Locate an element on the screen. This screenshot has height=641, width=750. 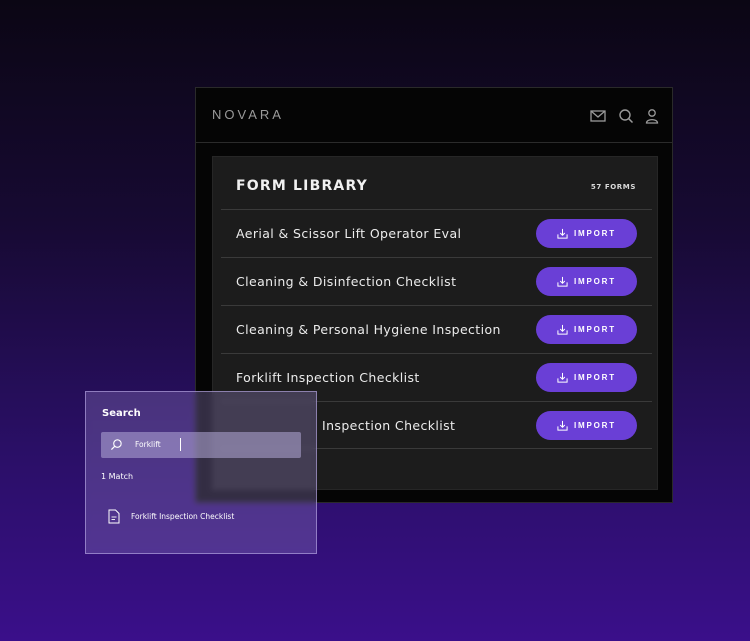
mail-icon is located at coordinates (598, 116).